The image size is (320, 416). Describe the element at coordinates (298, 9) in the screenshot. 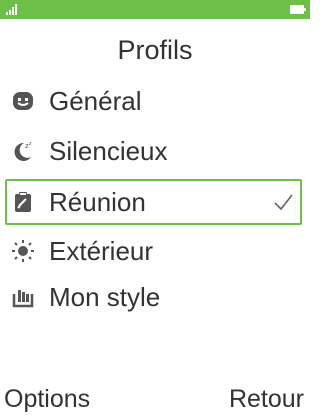

I see `battery-icon` at that location.